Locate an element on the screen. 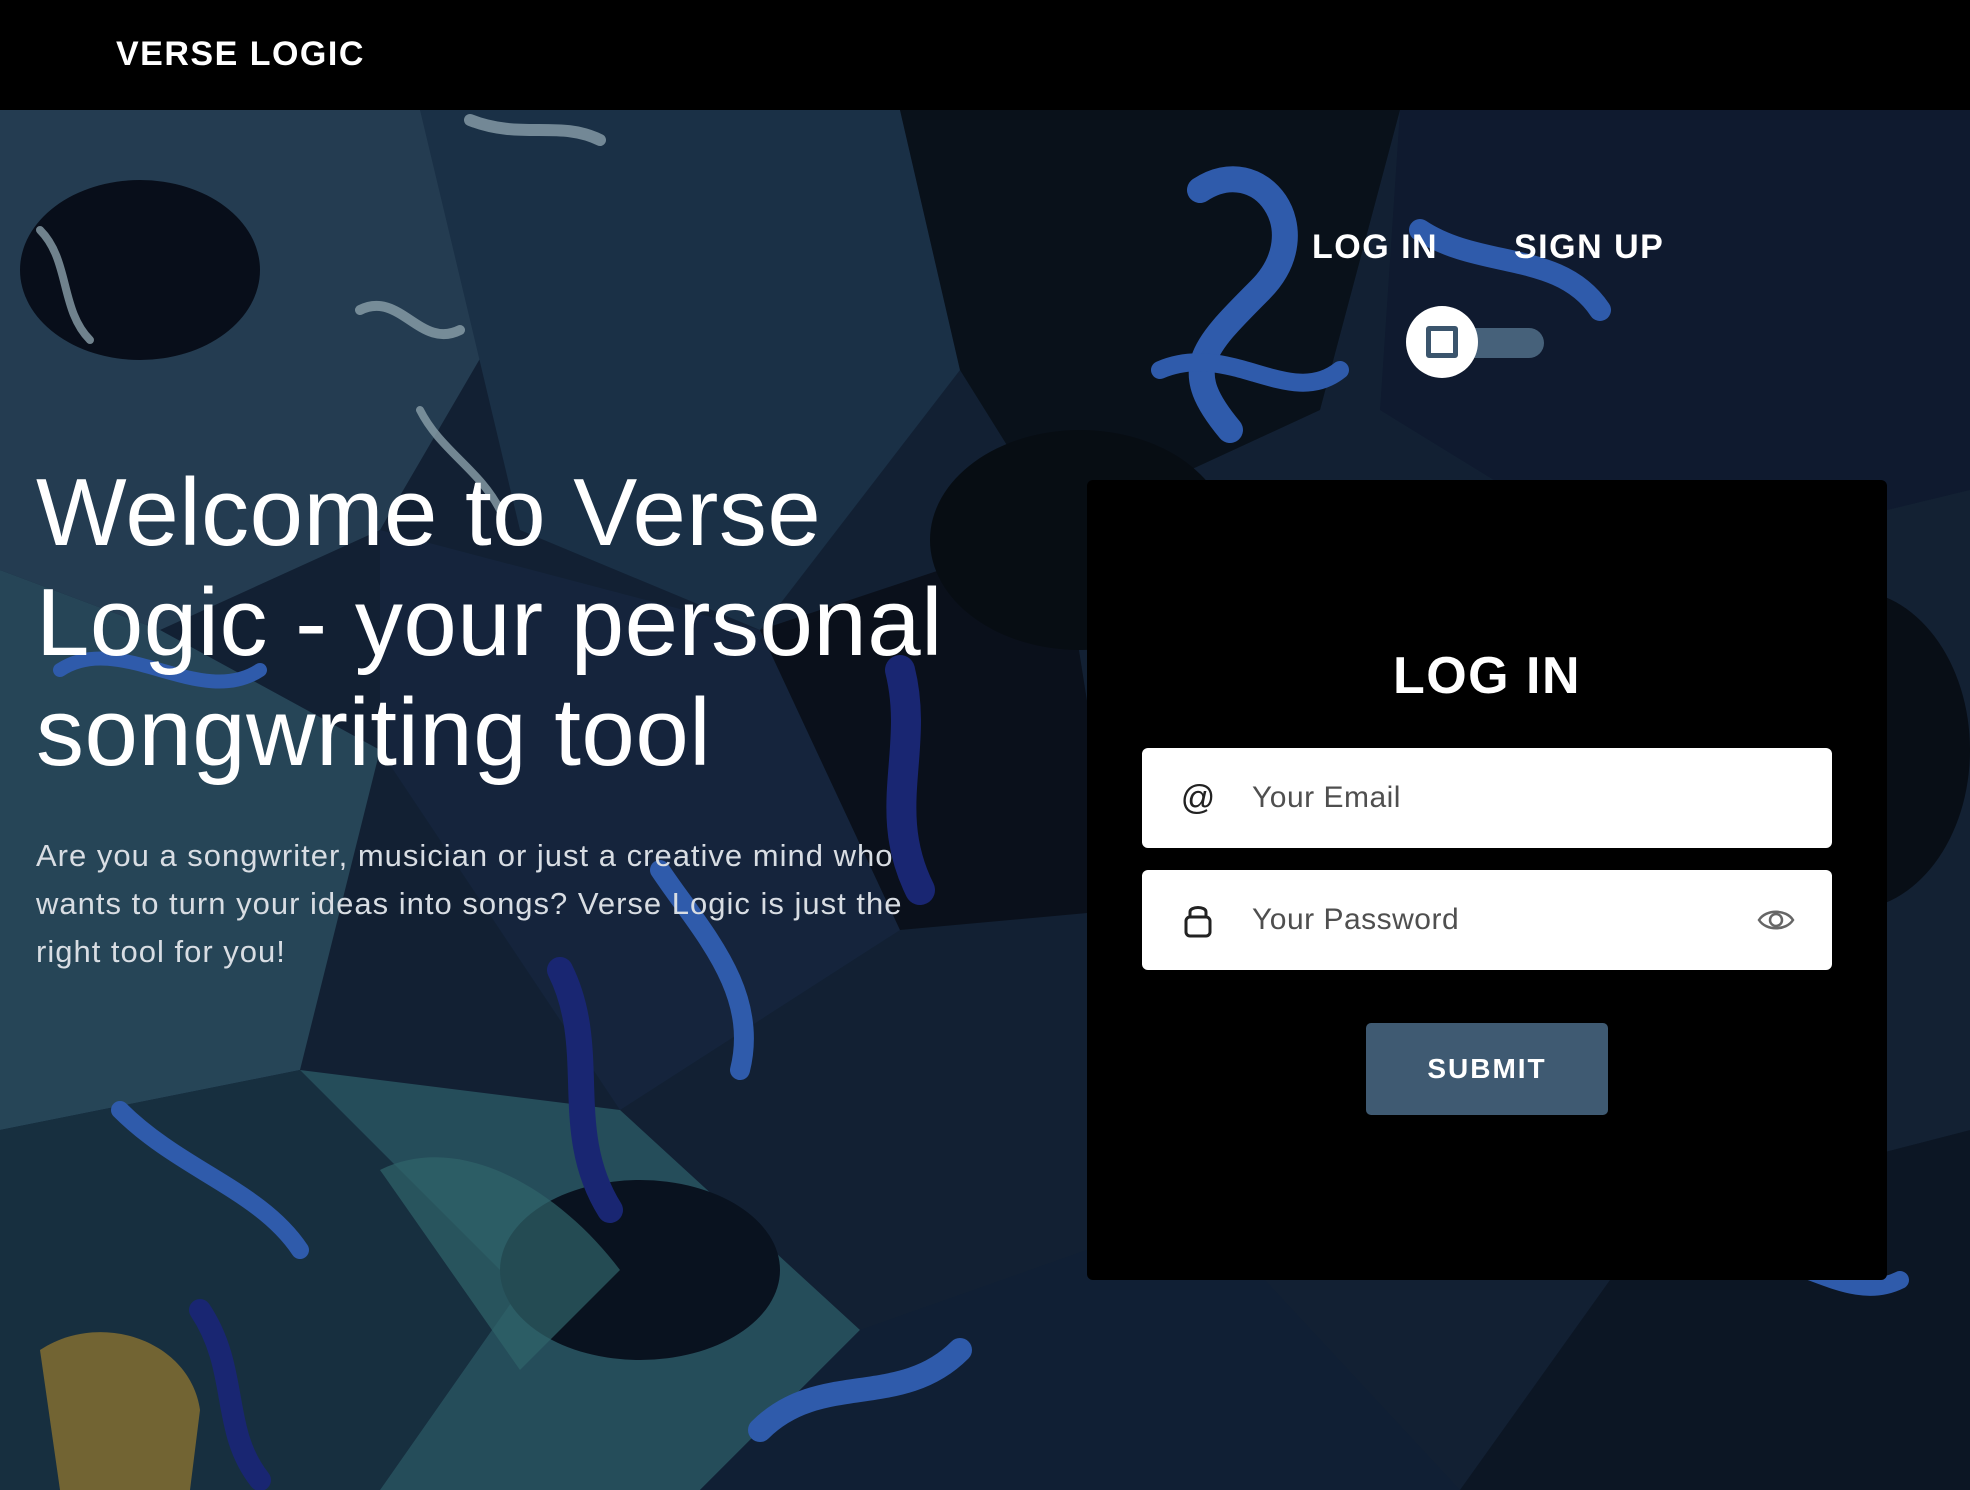 This screenshot has height=1490, width=1970. password-field is located at coordinates (1487, 920).